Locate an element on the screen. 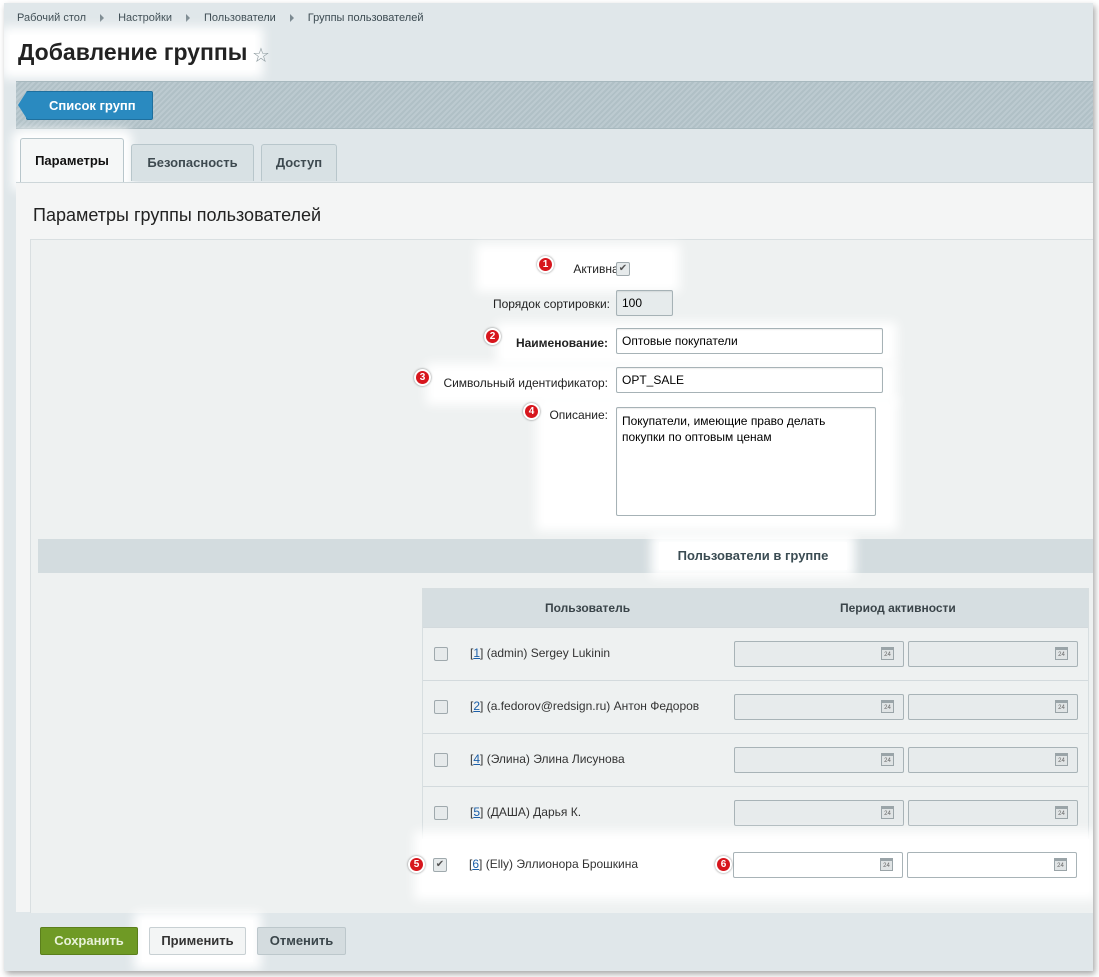  user-entry: [2] (a.fedorov@redsign.ru) Антон Федоров is located at coordinates (585, 706).